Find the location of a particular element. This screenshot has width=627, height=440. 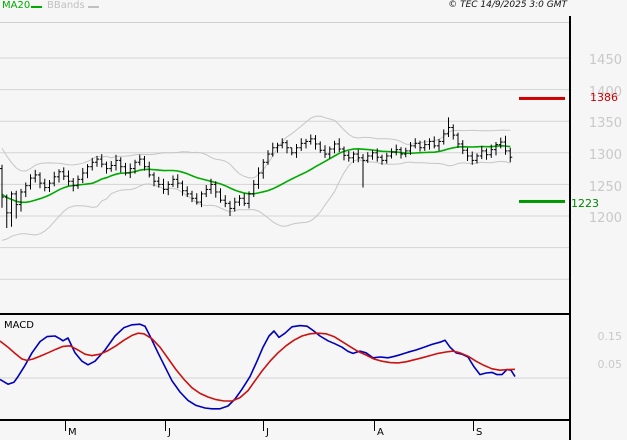

legend-bbands-label: BBands is located at coordinates (66, 5).